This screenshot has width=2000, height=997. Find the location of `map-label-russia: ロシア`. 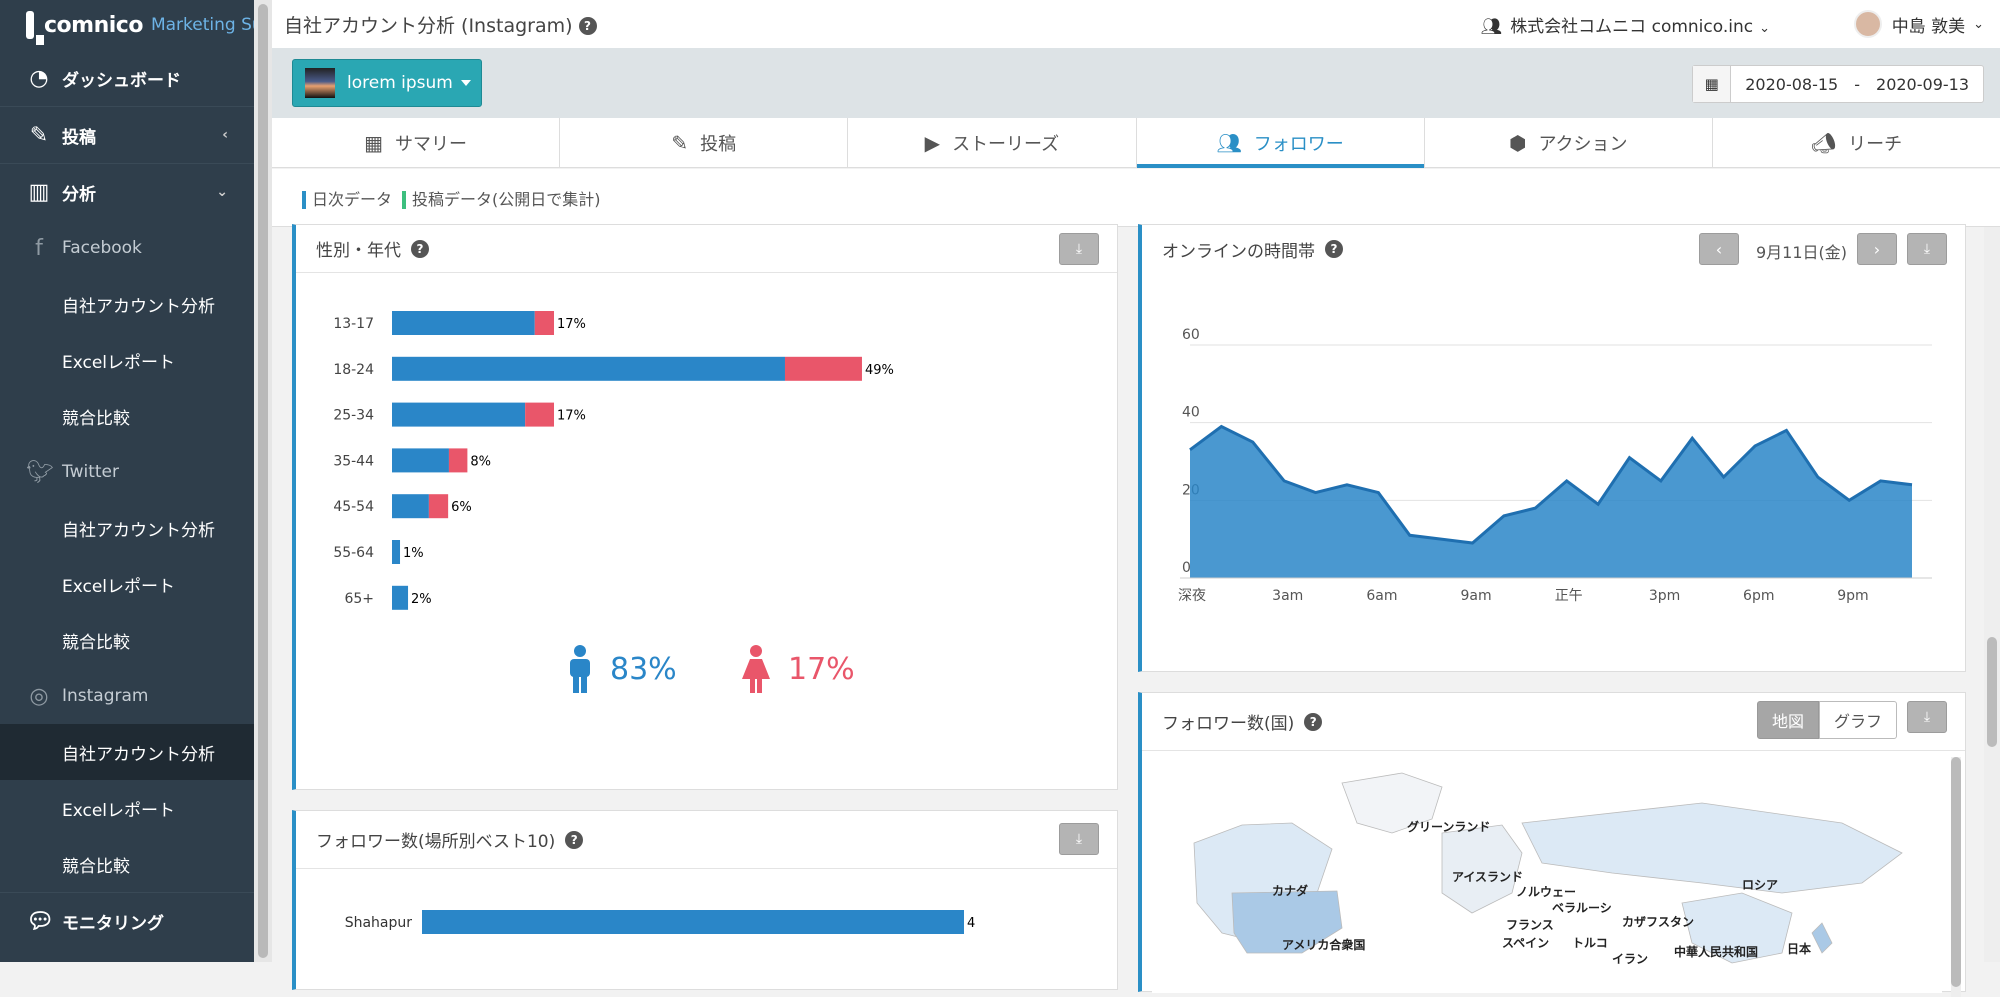

map-label-russia: ロシア is located at coordinates (1760, 885).